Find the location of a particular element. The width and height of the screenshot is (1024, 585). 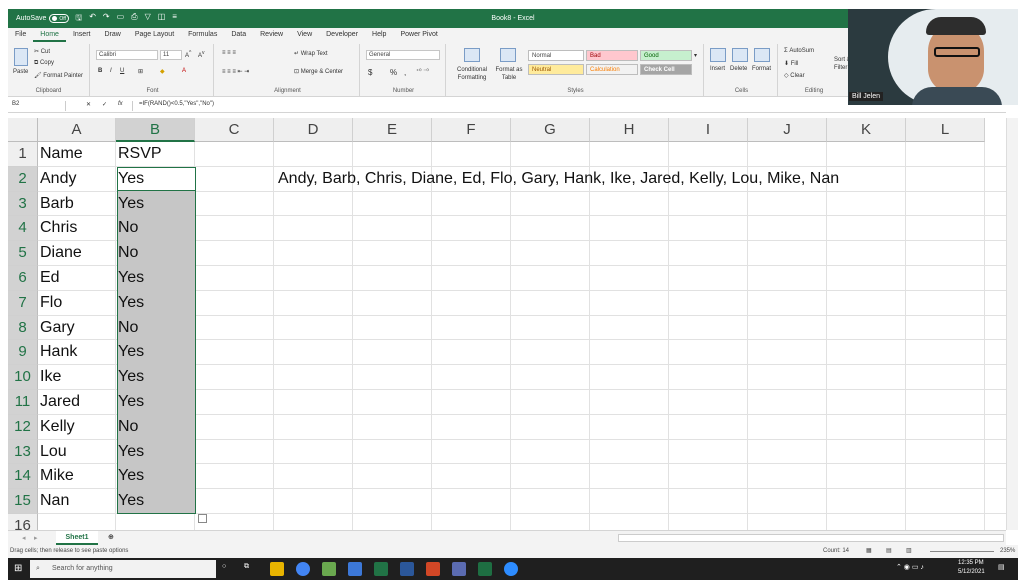

style-bad: Bad is located at coordinates (612, 55).